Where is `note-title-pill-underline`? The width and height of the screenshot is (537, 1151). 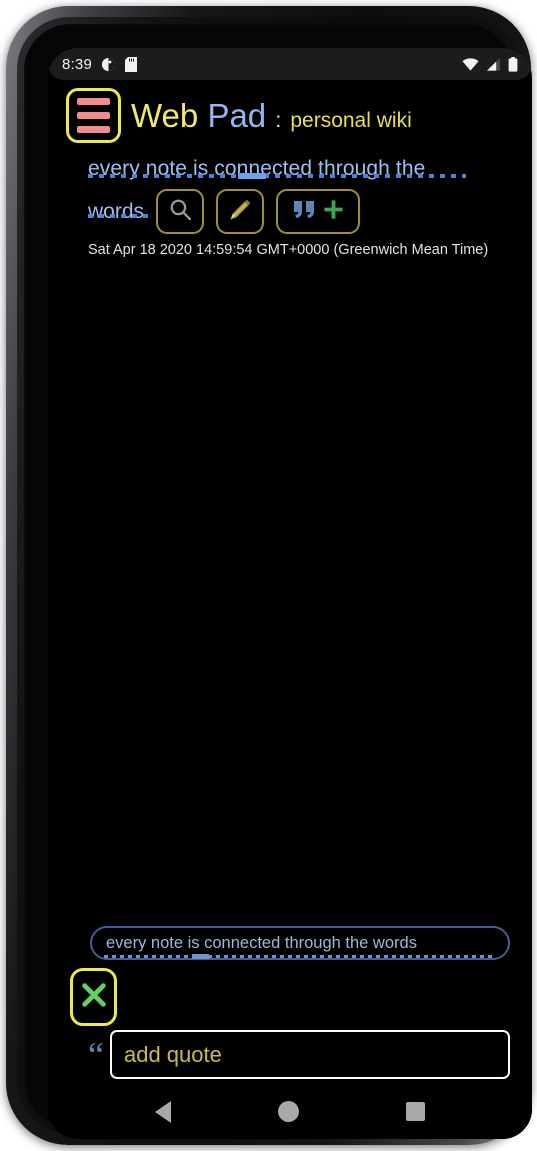
note-title-pill-underline is located at coordinates (300, 956).